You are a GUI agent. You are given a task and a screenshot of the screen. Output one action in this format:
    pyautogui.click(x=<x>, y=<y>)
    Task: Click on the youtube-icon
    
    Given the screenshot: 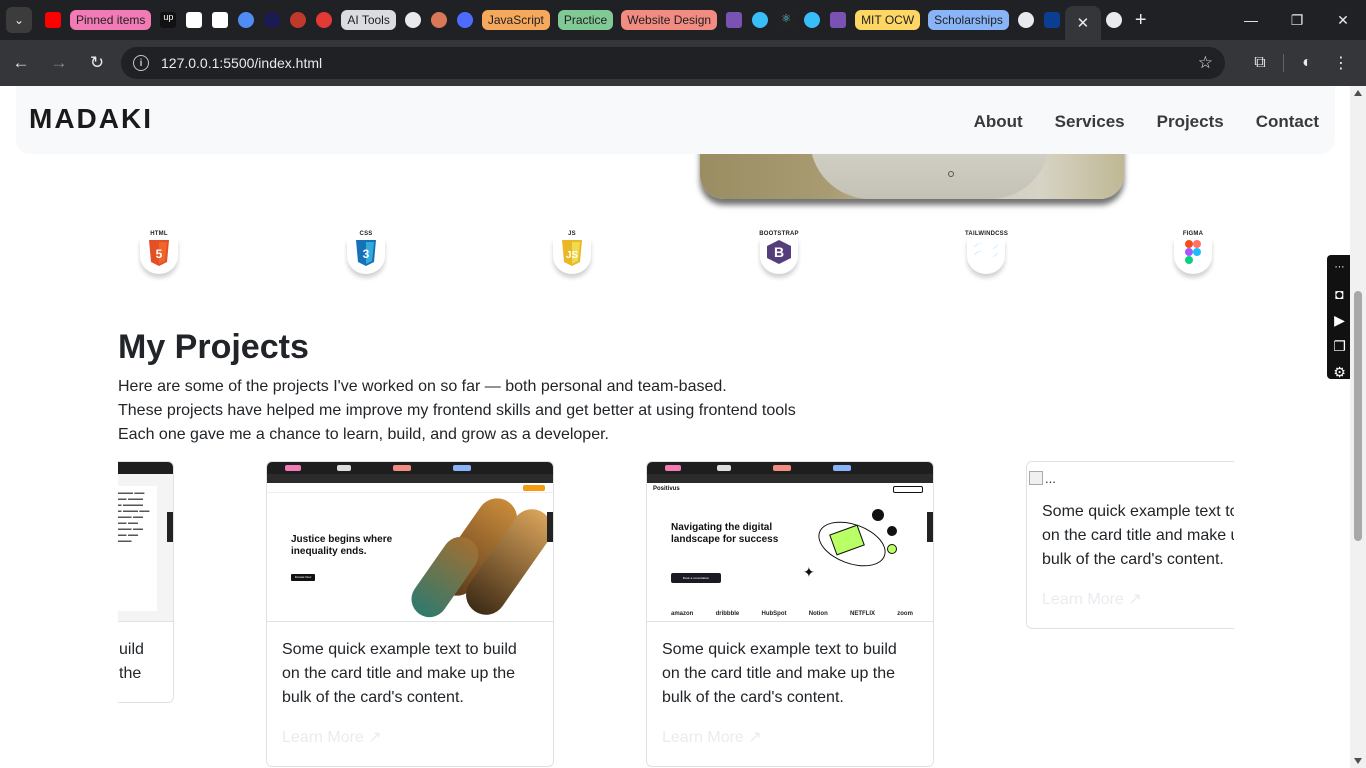 What is the action you would take?
    pyautogui.click(x=53, y=20)
    